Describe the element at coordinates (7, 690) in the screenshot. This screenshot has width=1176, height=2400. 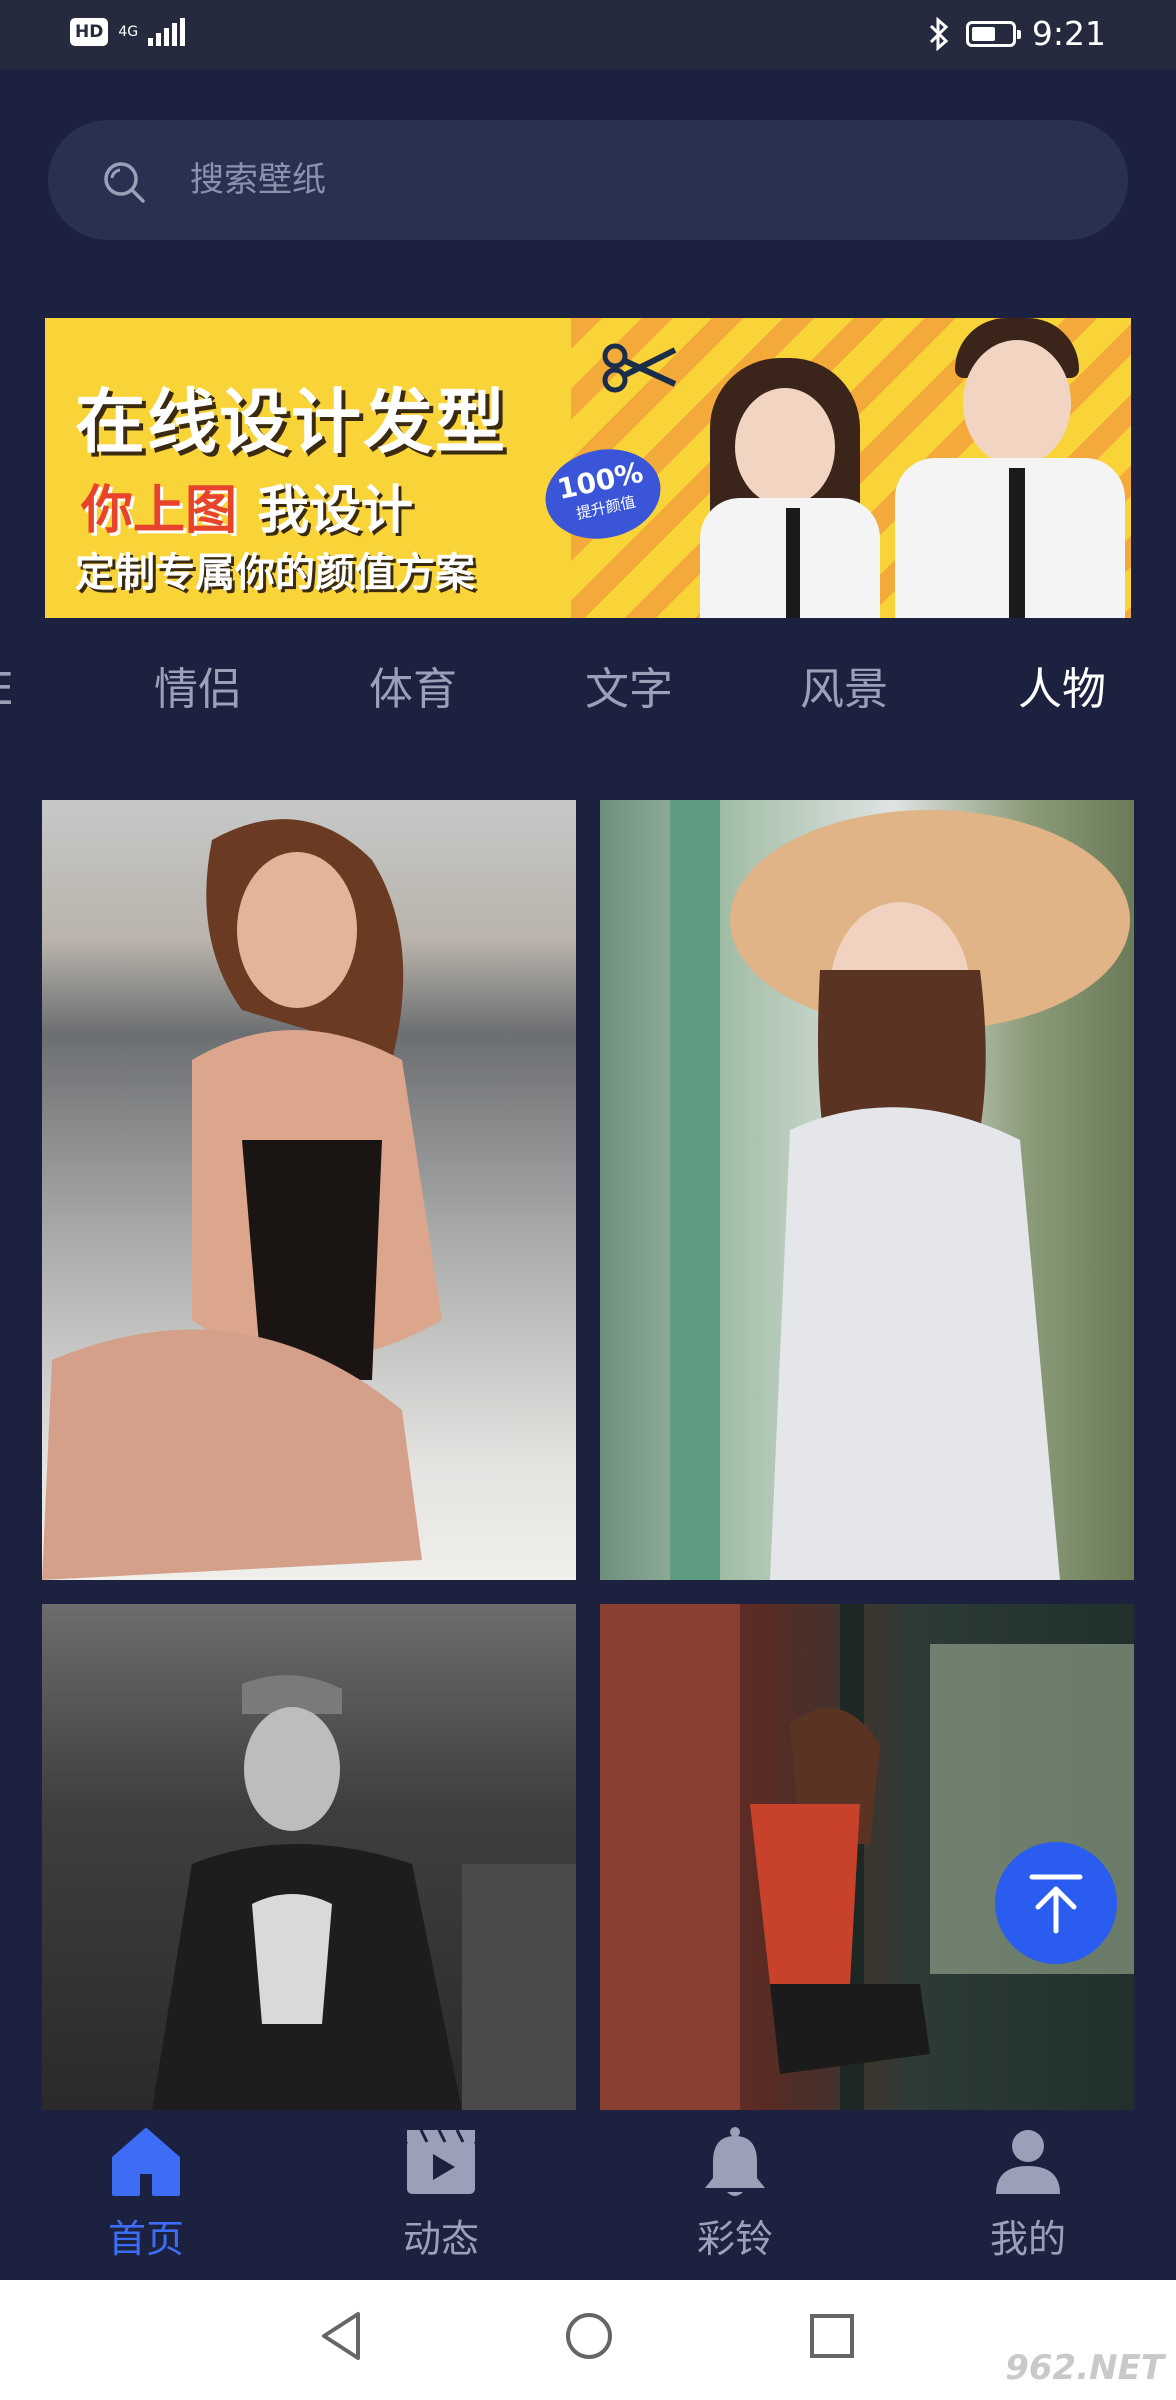
I see `tab-partial: E` at that location.